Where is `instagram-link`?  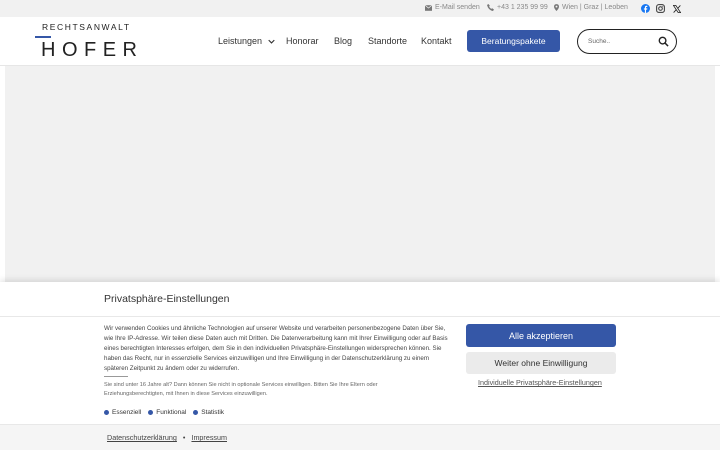
instagram-link is located at coordinates (660, 8).